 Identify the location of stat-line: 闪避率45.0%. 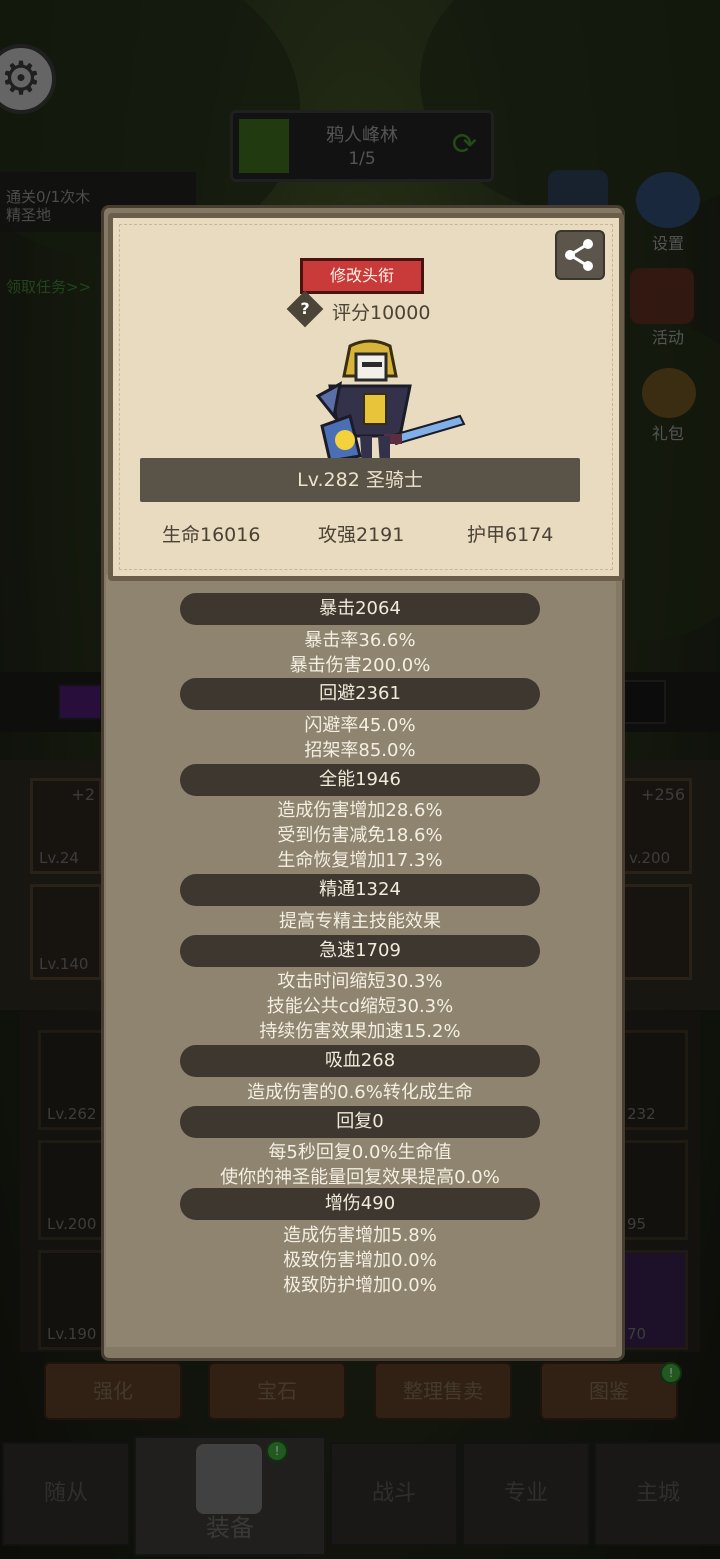
(360, 725).